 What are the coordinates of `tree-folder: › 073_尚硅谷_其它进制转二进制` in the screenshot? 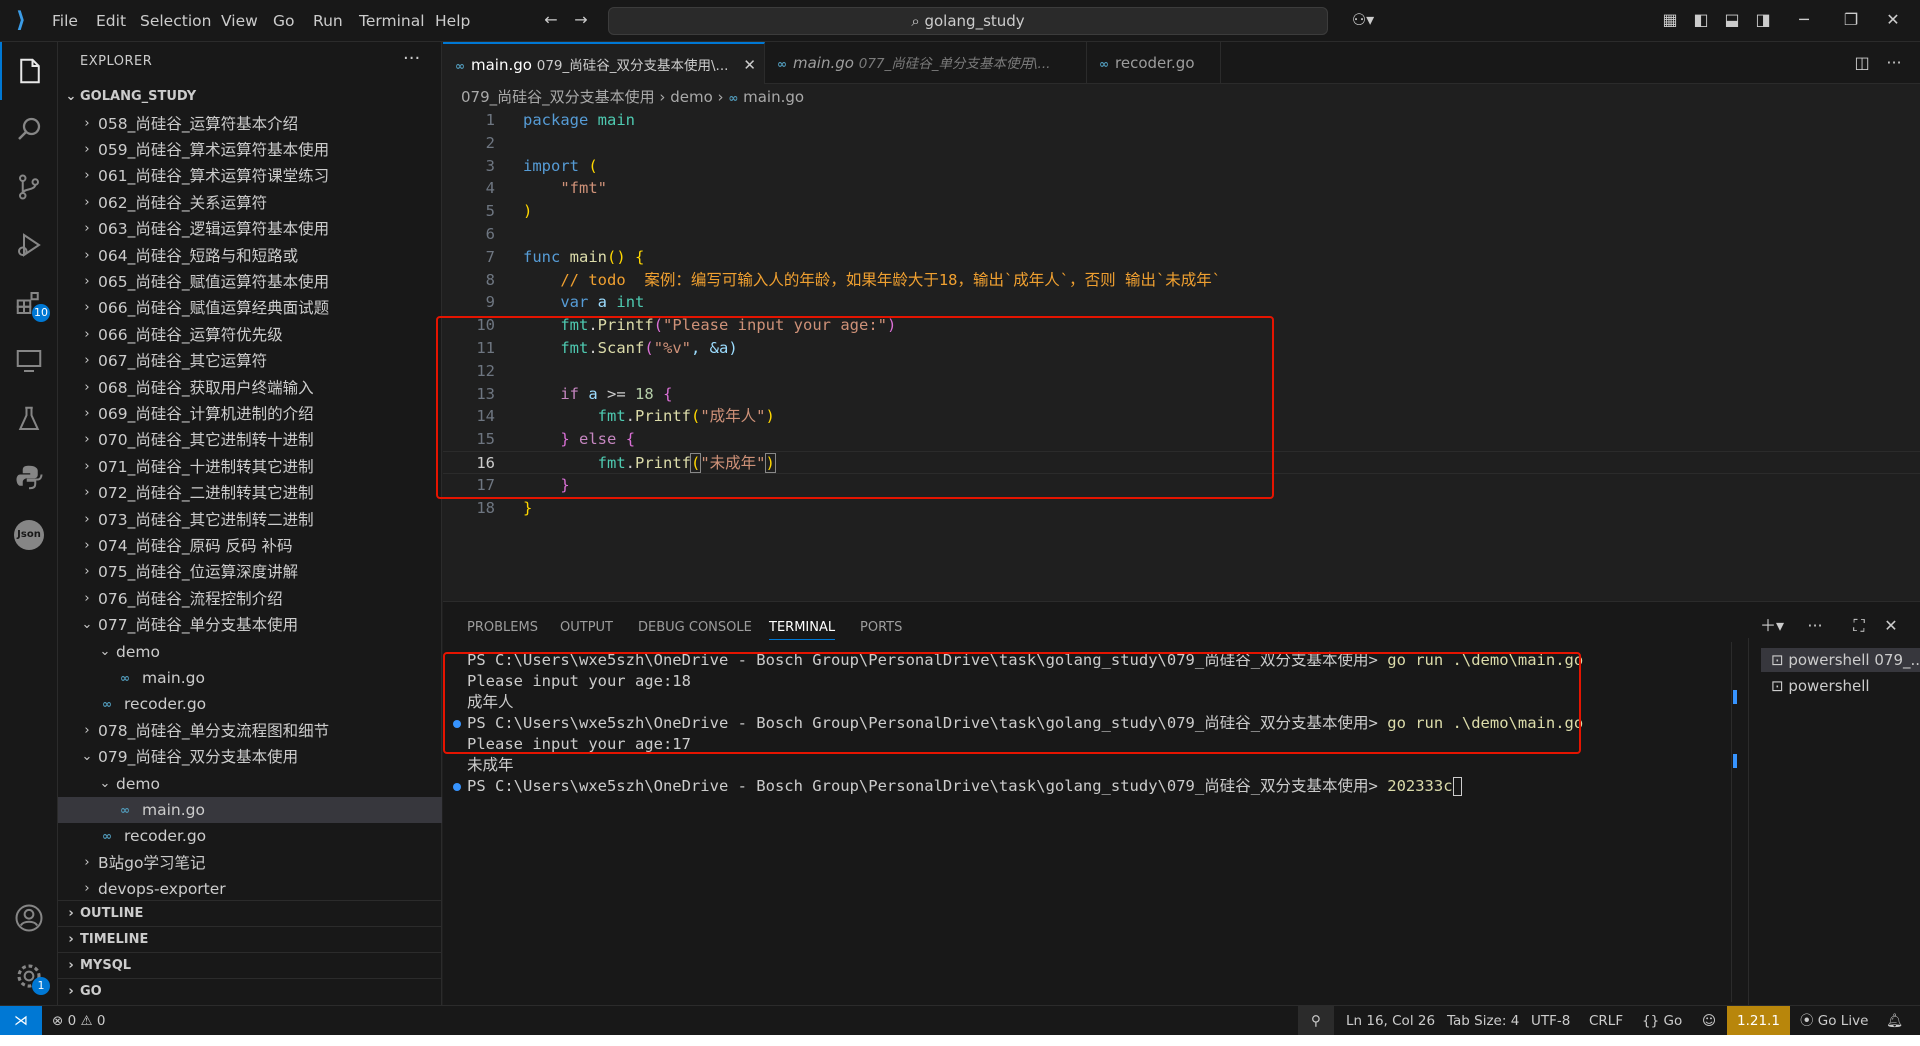 It's located at (250, 520).